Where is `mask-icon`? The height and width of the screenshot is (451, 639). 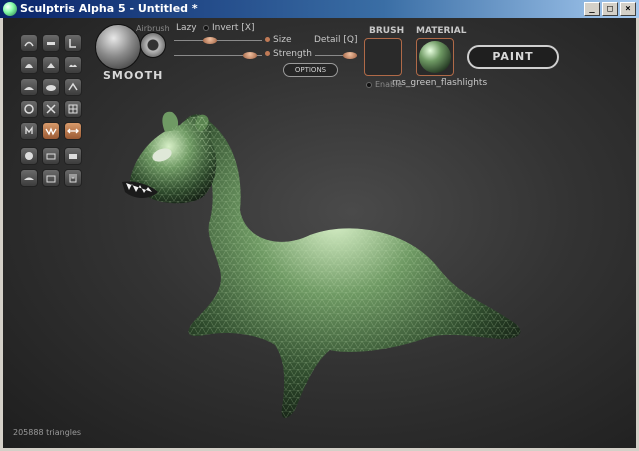 mask-icon is located at coordinates (29, 130).